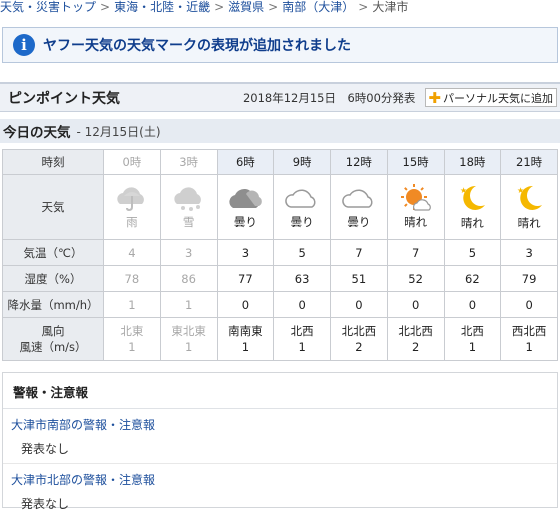  I want to click on humidity-value: 62, so click(472, 278).